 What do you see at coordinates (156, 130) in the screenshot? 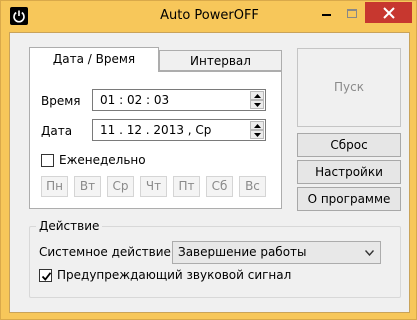
I see `date-value: 11 . 12 . 2013 , Ср` at bounding box center [156, 130].